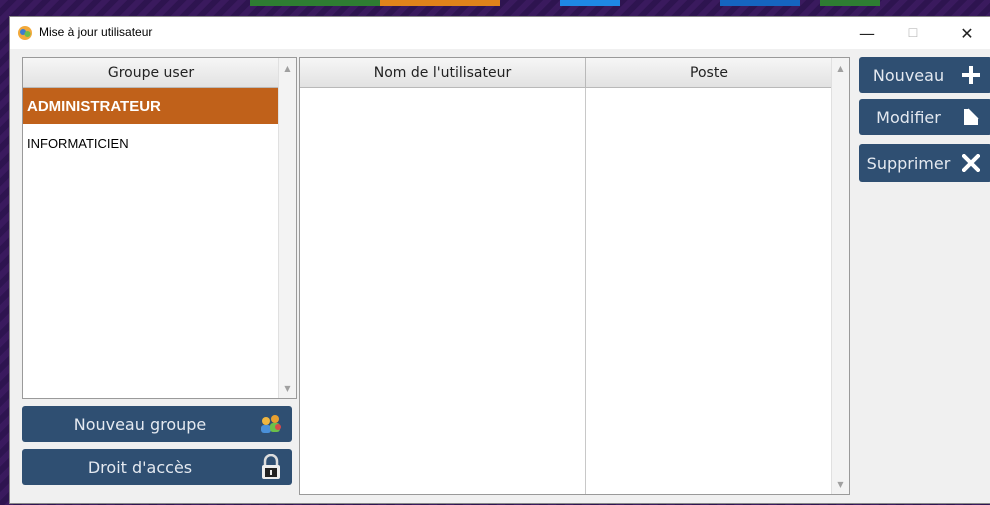 The image size is (990, 505). I want to click on column-divider, so click(585, 291).